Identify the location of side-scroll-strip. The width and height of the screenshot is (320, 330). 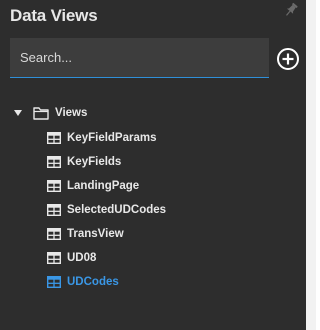
(311, 165).